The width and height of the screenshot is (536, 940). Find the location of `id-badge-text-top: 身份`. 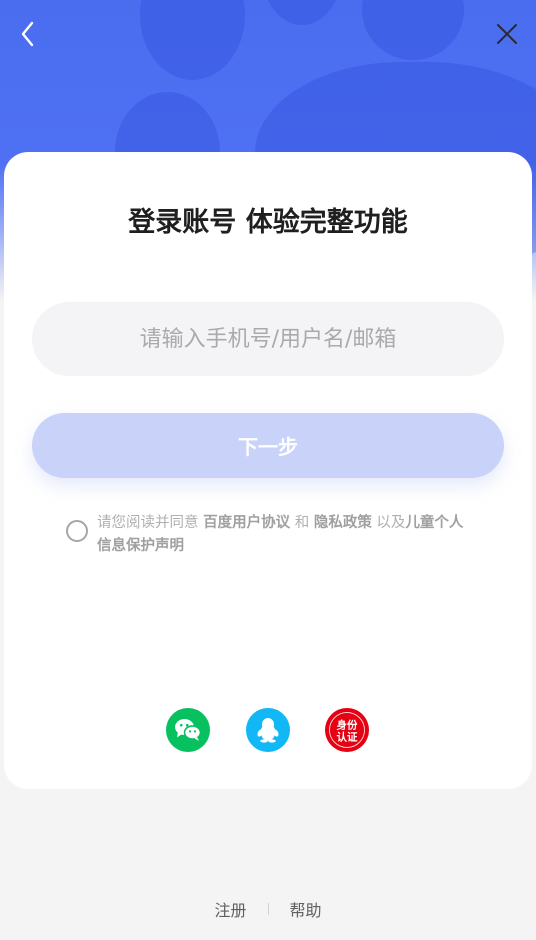

id-badge-text-top: 身份 is located at coordinates (347, 725).